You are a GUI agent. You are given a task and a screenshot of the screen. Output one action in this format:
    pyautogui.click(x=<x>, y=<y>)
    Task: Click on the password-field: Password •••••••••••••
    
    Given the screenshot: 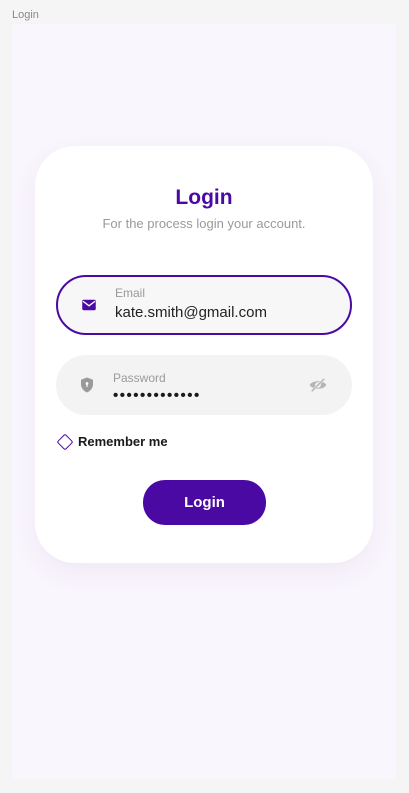 What is the action you would take?
    pyautogui.click(x=204, y=385)
    